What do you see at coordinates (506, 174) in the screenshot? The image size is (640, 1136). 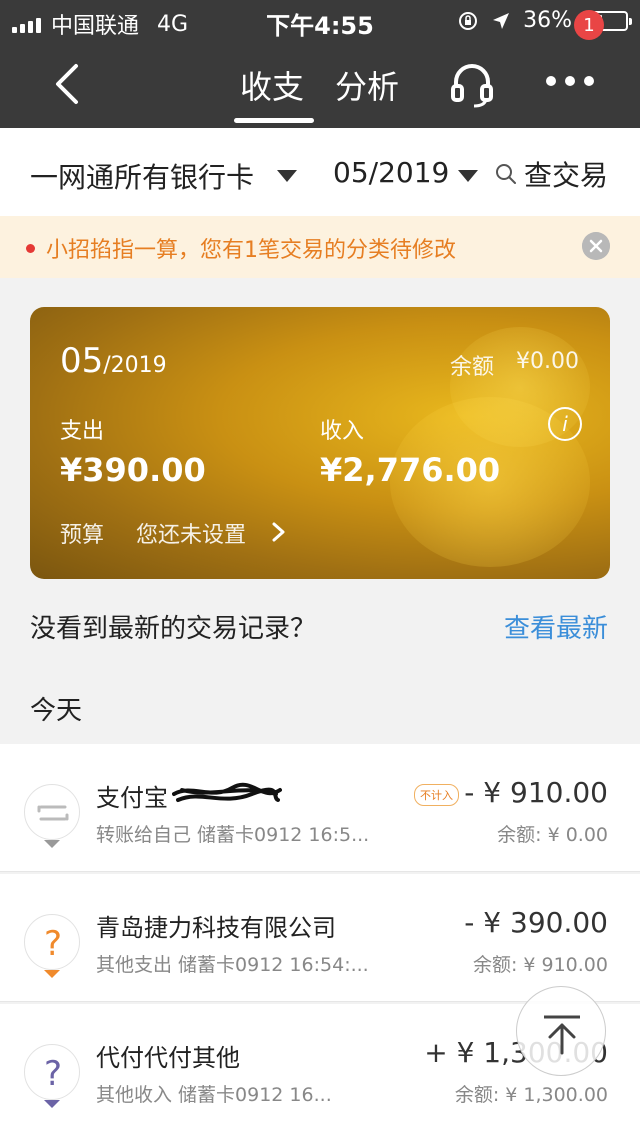 I see `search-icon` at bounding box center [506, 174].